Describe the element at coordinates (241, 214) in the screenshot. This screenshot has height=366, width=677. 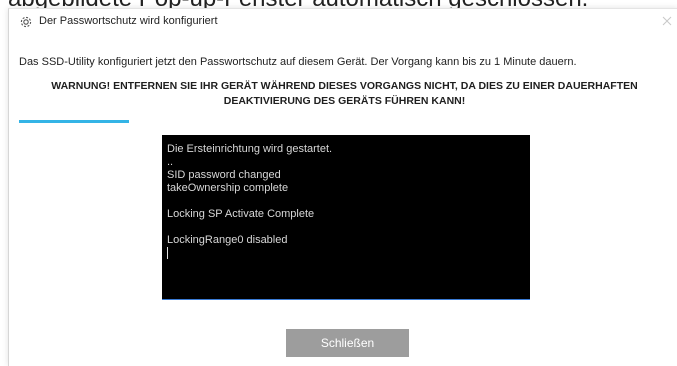
I see `console-line: Locking SP Activate Complete` at that location.